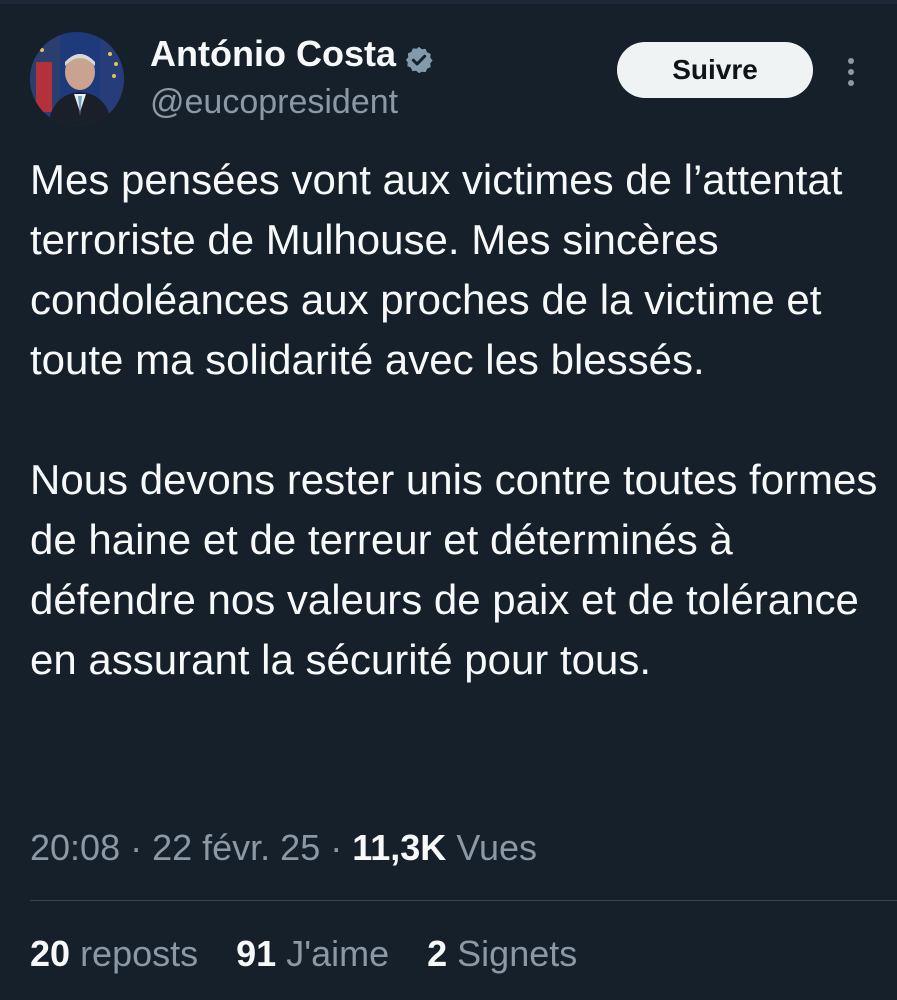 The height and width of the screenshot is (1000, 897). What do you see at coordinates (715, 70) in the screenshot?
I see `follow-button: Suivre` at bounding box center [715, 70].